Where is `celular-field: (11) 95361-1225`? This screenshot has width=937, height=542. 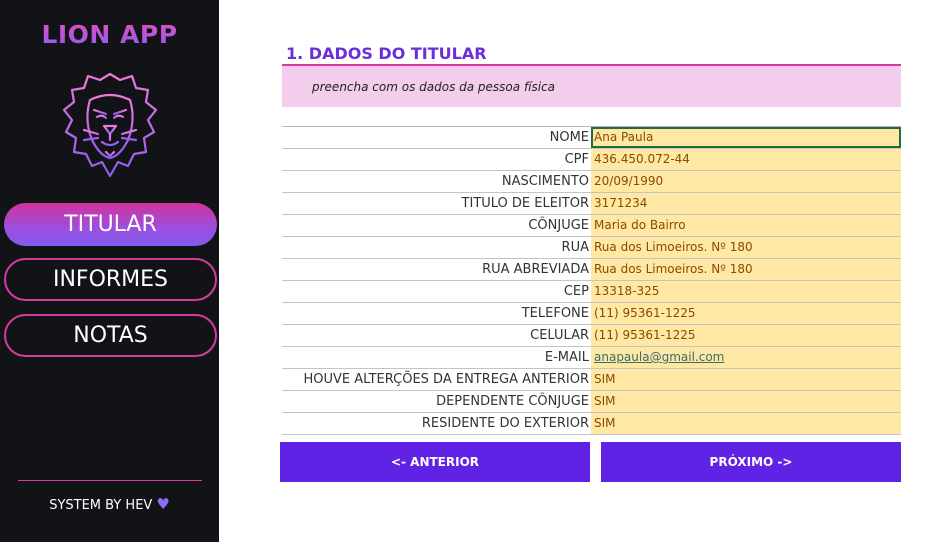
celular-field: (11) 95361-1225 is located at coordinates (746, 335).